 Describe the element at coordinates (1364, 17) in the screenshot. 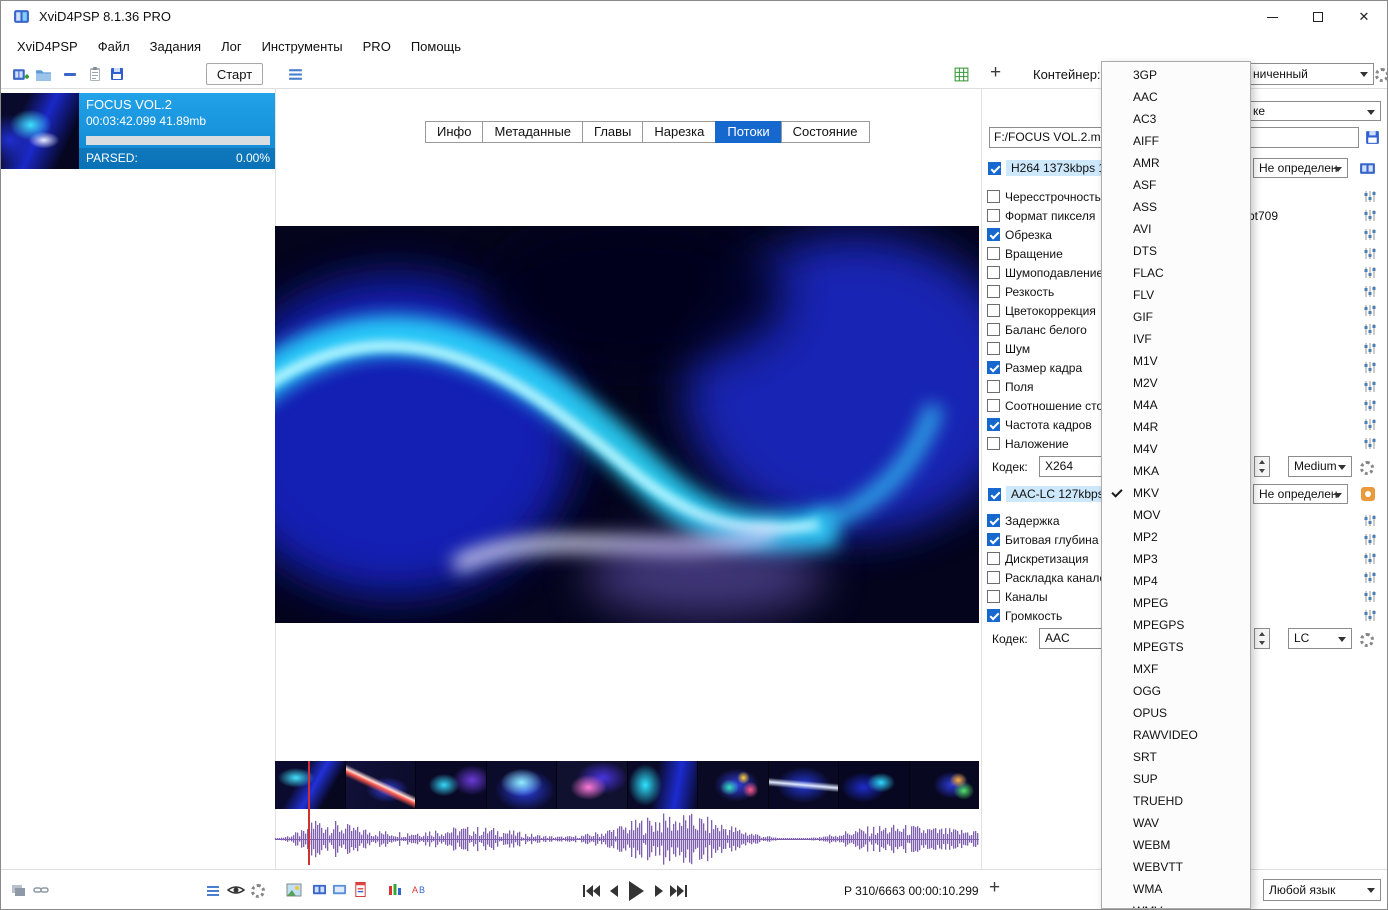

I see `close-button: ✕` at that location.